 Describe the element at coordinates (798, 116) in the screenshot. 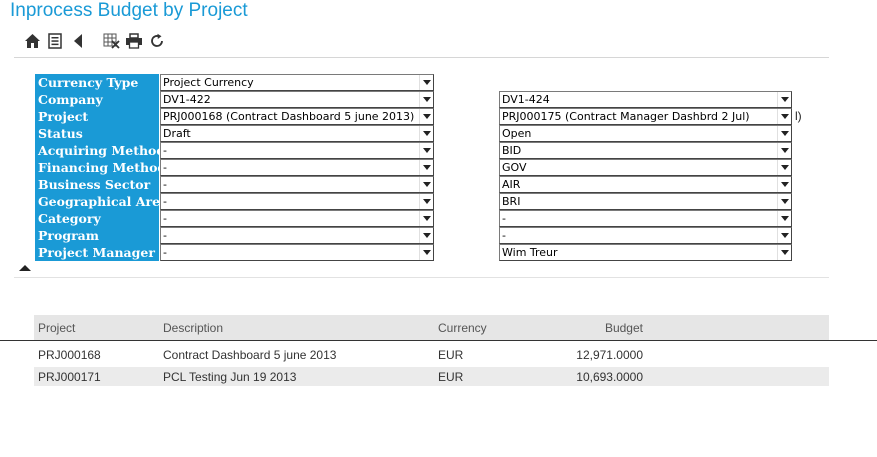

I see `overflow-text-fragment: l)` at that location.